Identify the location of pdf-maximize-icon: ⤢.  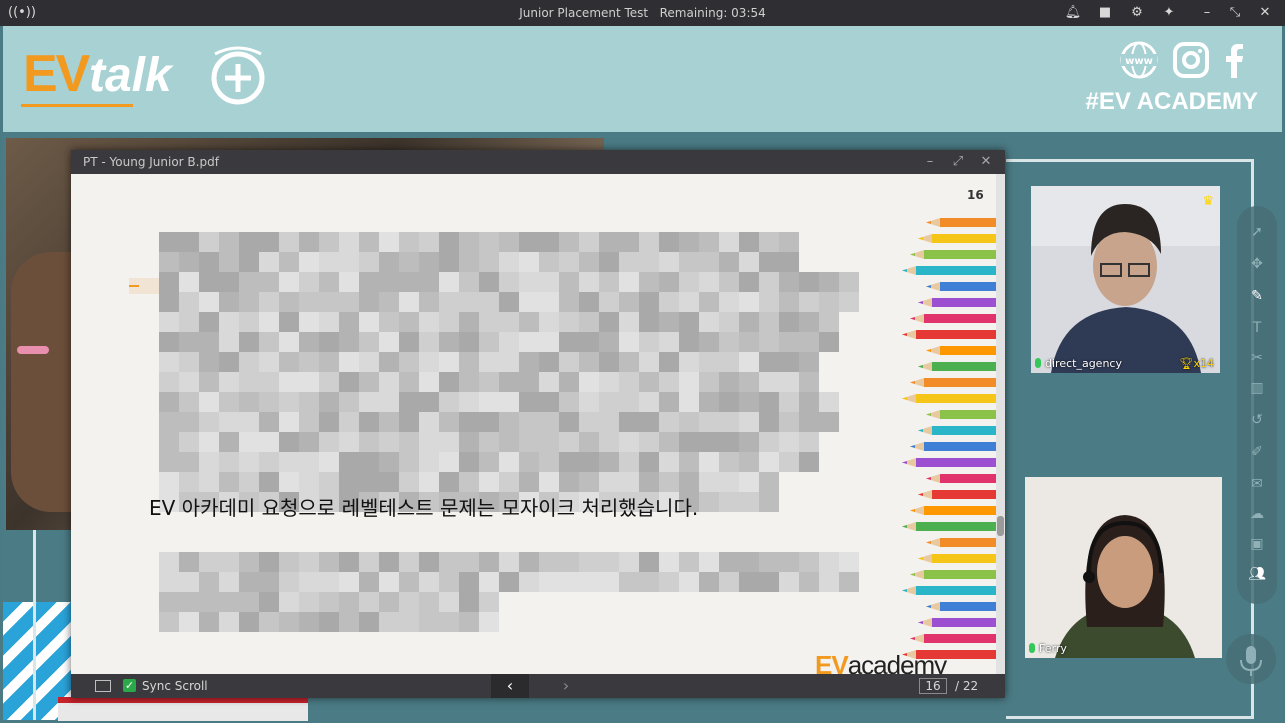
(958, 162).